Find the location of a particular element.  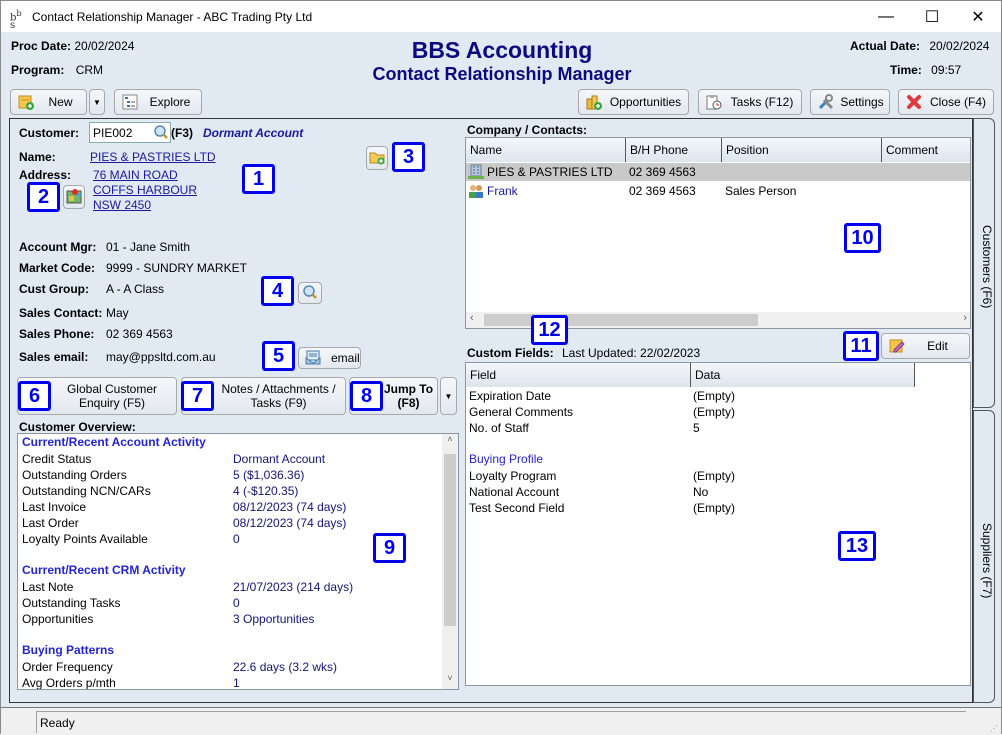

new-dropdown-button: ▼ is located at coordinates (97, 102).